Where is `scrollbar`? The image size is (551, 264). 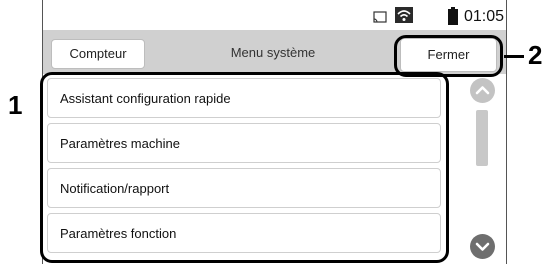
scrollbar is located at coordinates (483, 169).